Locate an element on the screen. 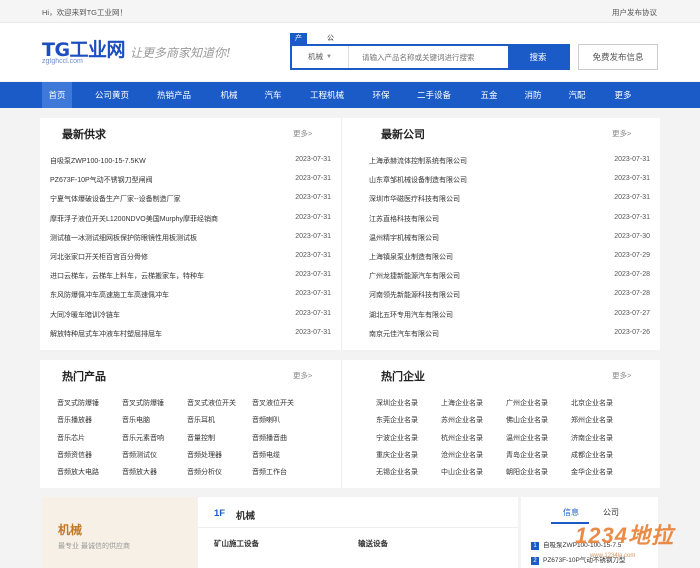  hot-companies-more-link: 更多> is located at coordinates (621, 375).